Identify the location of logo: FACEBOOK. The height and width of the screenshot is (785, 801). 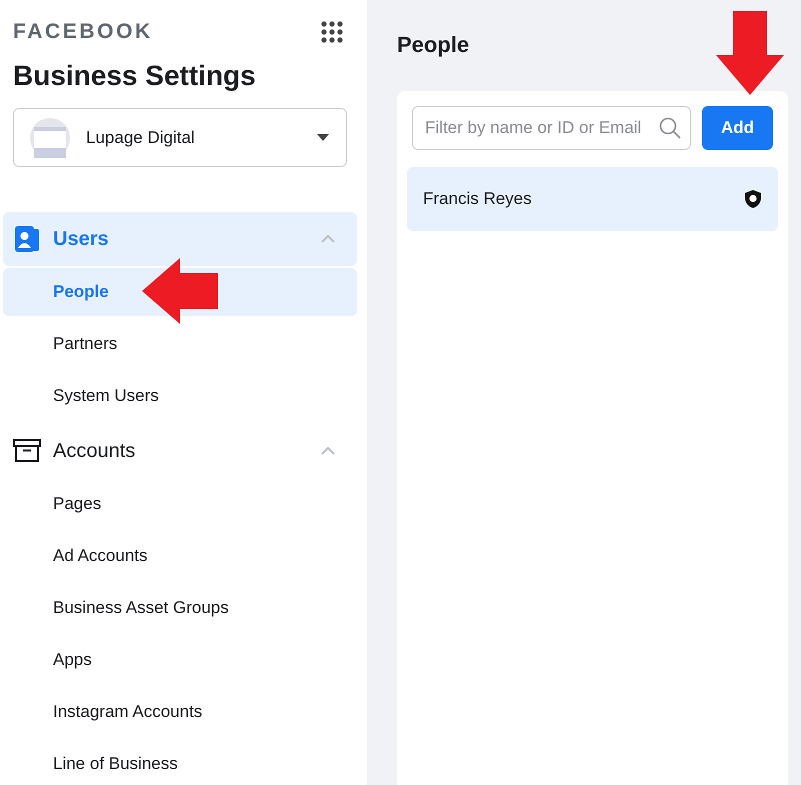
(83, 32).